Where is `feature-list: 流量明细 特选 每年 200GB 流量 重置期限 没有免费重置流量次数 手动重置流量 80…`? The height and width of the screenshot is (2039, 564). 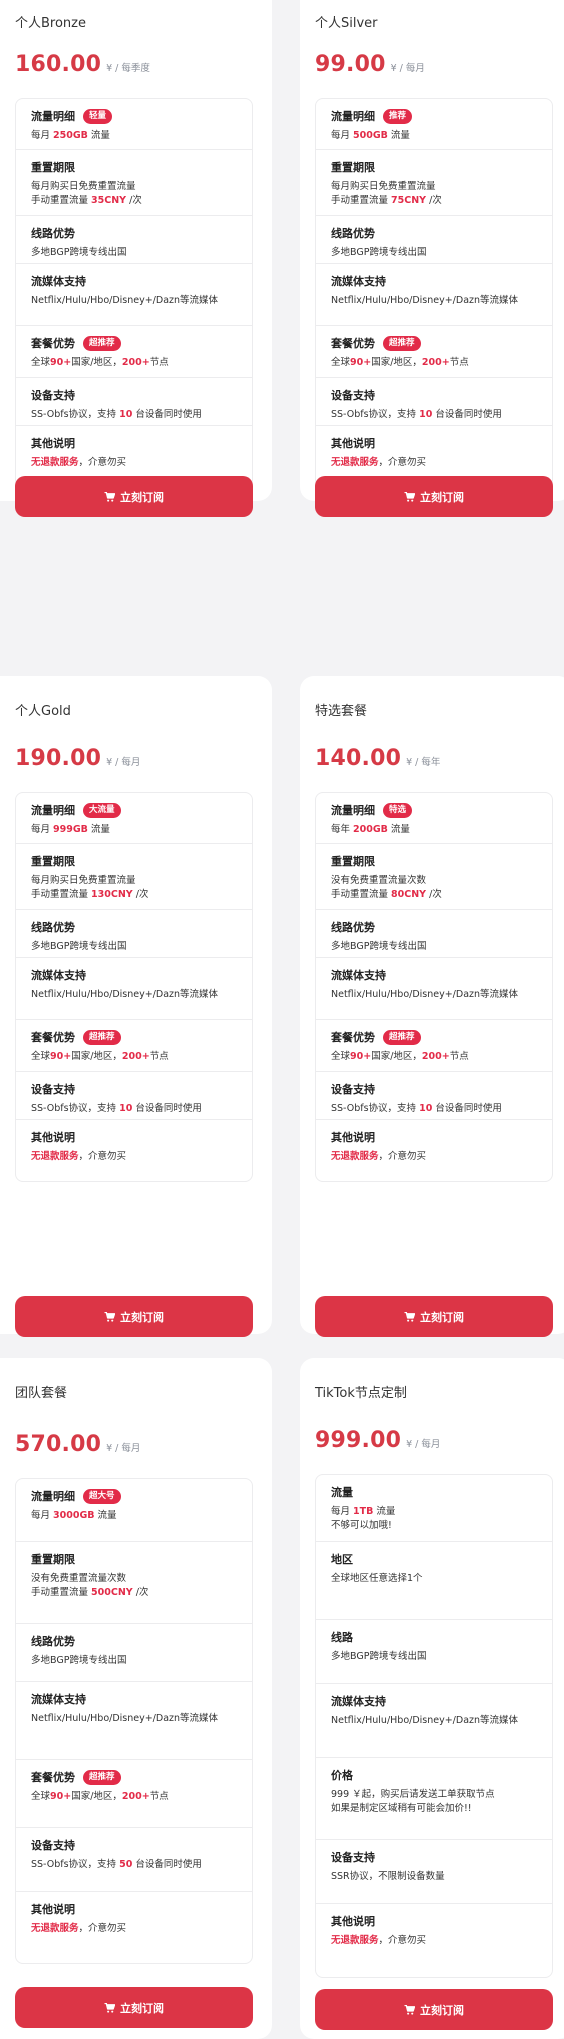
feature-list: 流量明细 特选 每年 200GB 流量 重置期限 没有免费重置流量次数 手动重置流量 80… is located at coordinates (434, 987).